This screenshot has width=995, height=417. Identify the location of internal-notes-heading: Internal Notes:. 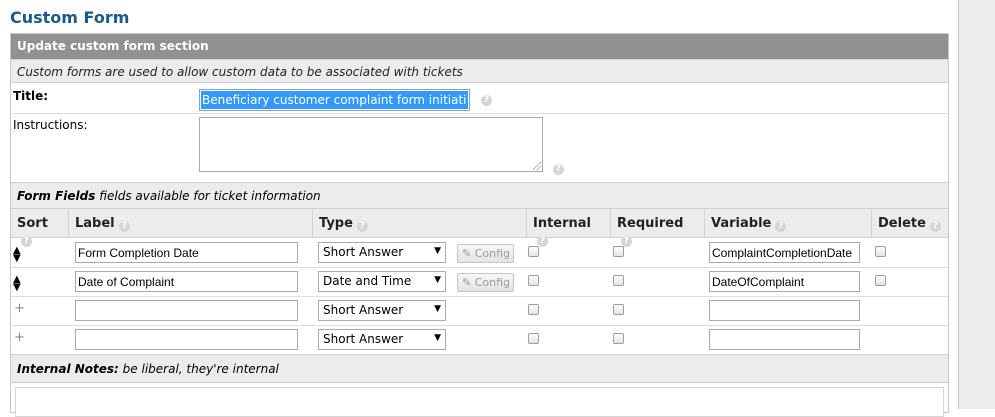
(68, 369).